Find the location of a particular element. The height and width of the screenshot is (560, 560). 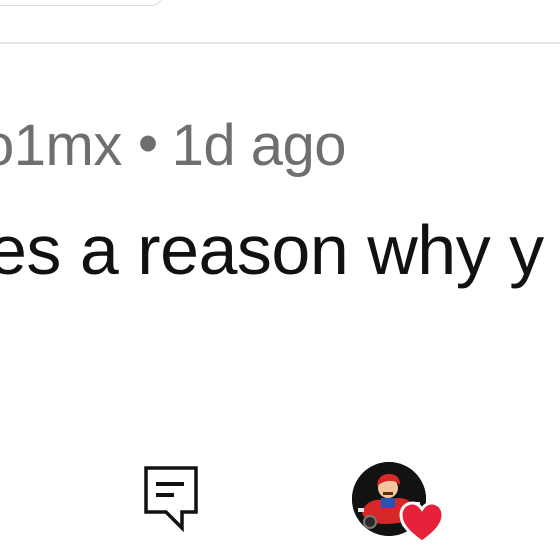

reaction-button is located at coordinates (402, 507).